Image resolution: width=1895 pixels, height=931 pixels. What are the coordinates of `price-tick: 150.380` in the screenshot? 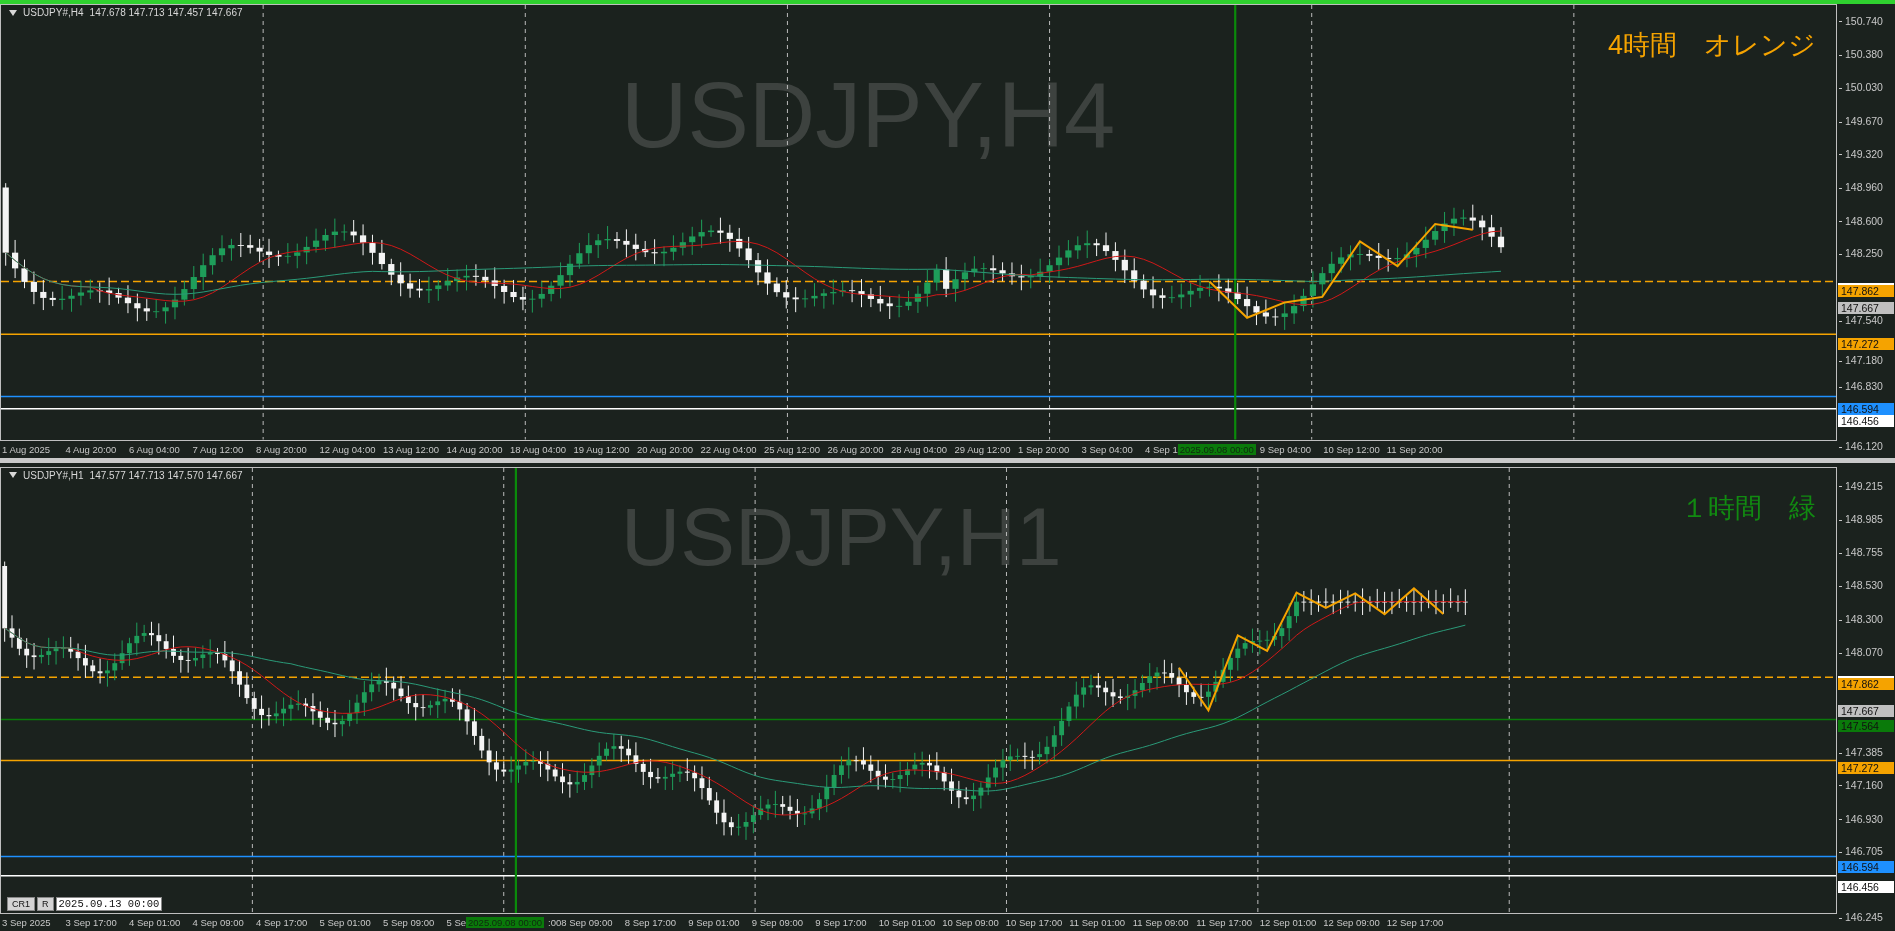 It's located at (1861, 54).